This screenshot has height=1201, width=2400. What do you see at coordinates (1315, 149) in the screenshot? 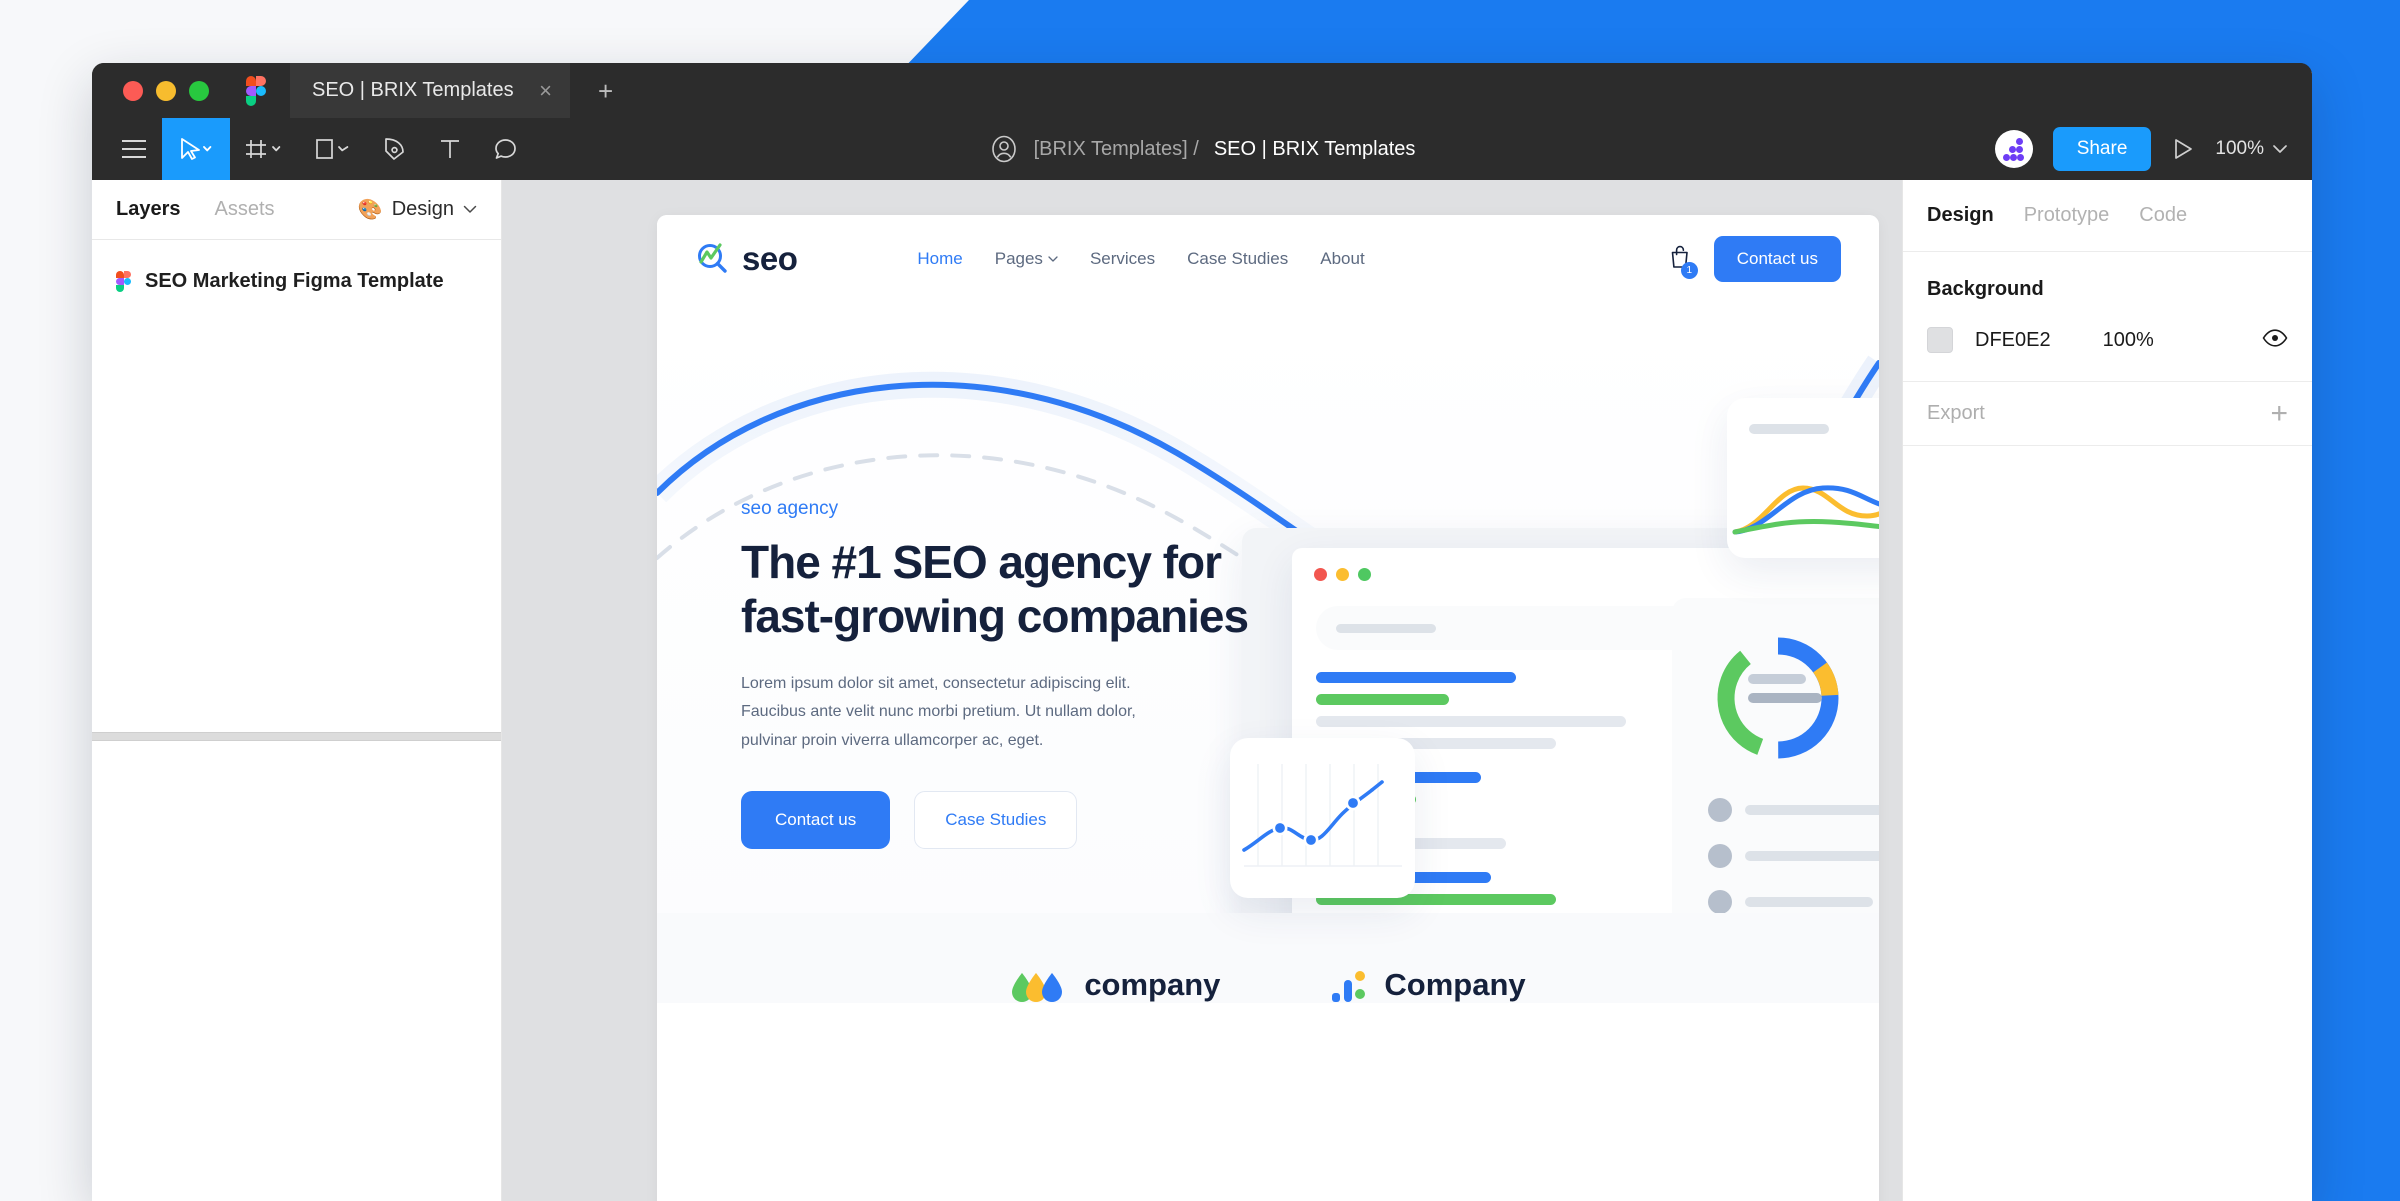
I see `breadcrumb-file: SEO | BRIX Templates` at bounding box center [1315, 149].